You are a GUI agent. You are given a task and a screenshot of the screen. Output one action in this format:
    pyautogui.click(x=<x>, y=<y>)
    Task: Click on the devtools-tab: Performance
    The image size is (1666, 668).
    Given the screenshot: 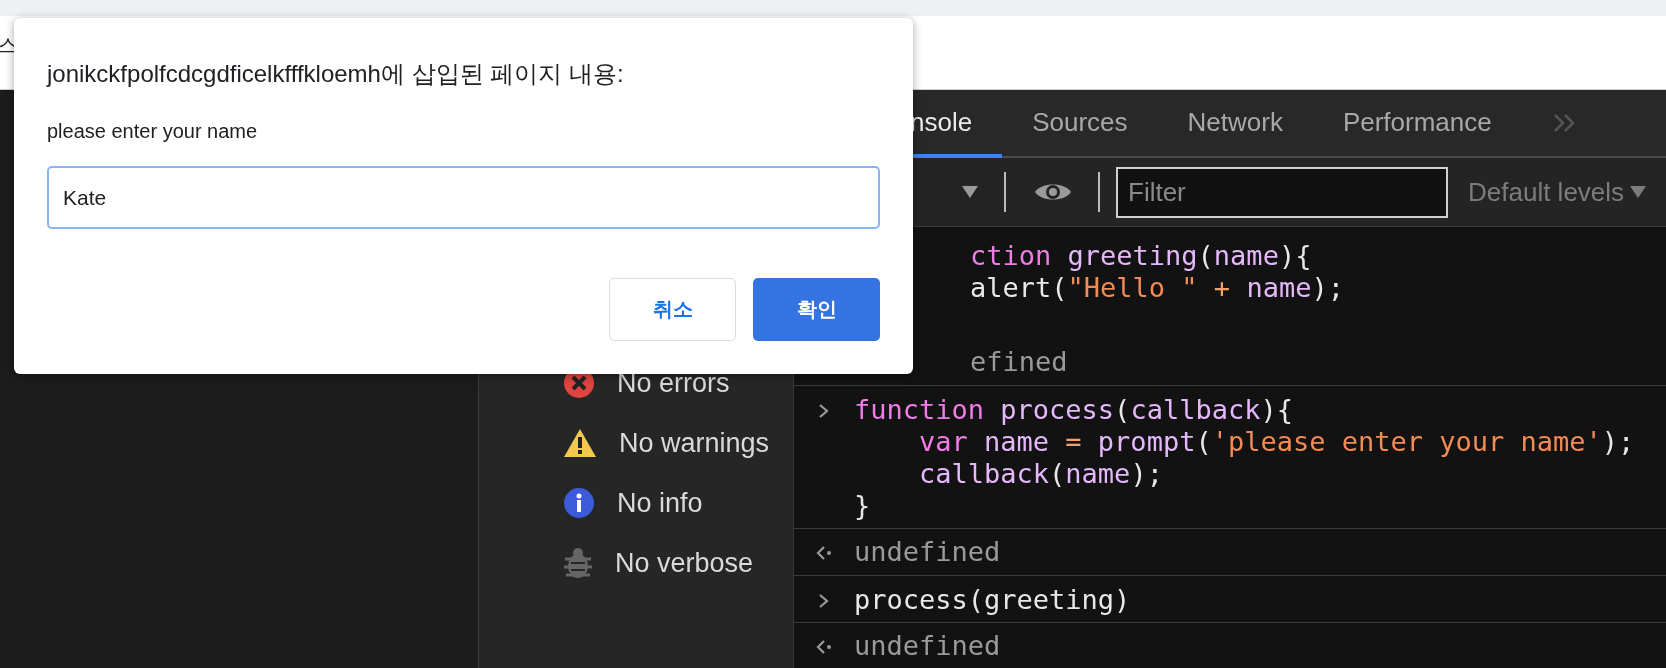 What is the action you would take?
    pyautogui.click(x=1417, y=124)
    